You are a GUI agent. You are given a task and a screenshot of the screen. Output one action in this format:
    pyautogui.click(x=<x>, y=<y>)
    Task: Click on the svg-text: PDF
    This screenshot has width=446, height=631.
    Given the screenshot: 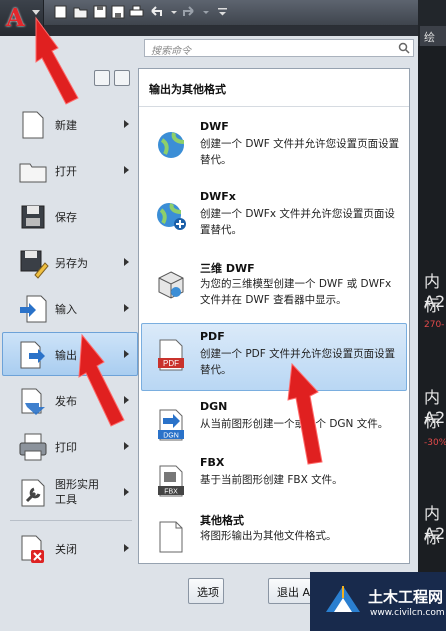 What is the action you would take?
    pyautogui.click(x=171, y=363)
    